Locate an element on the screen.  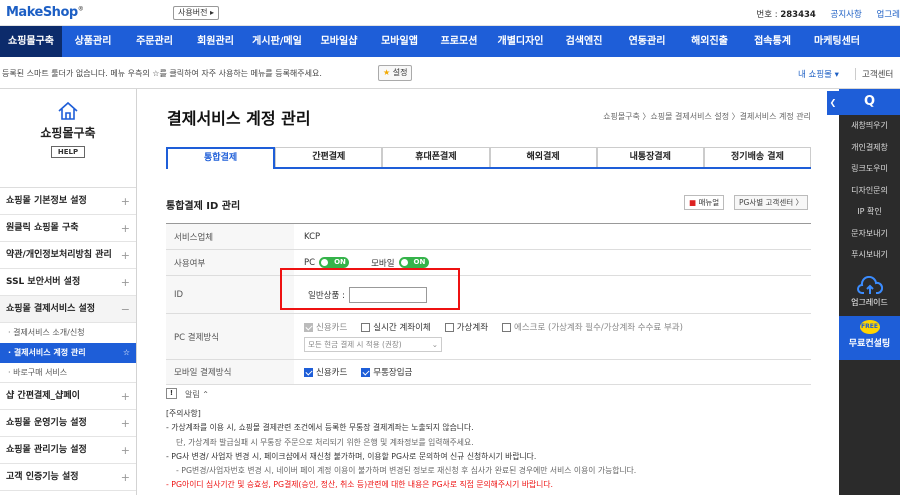
nav-item: 게시판/메일 is located at coordinates (277, 41).